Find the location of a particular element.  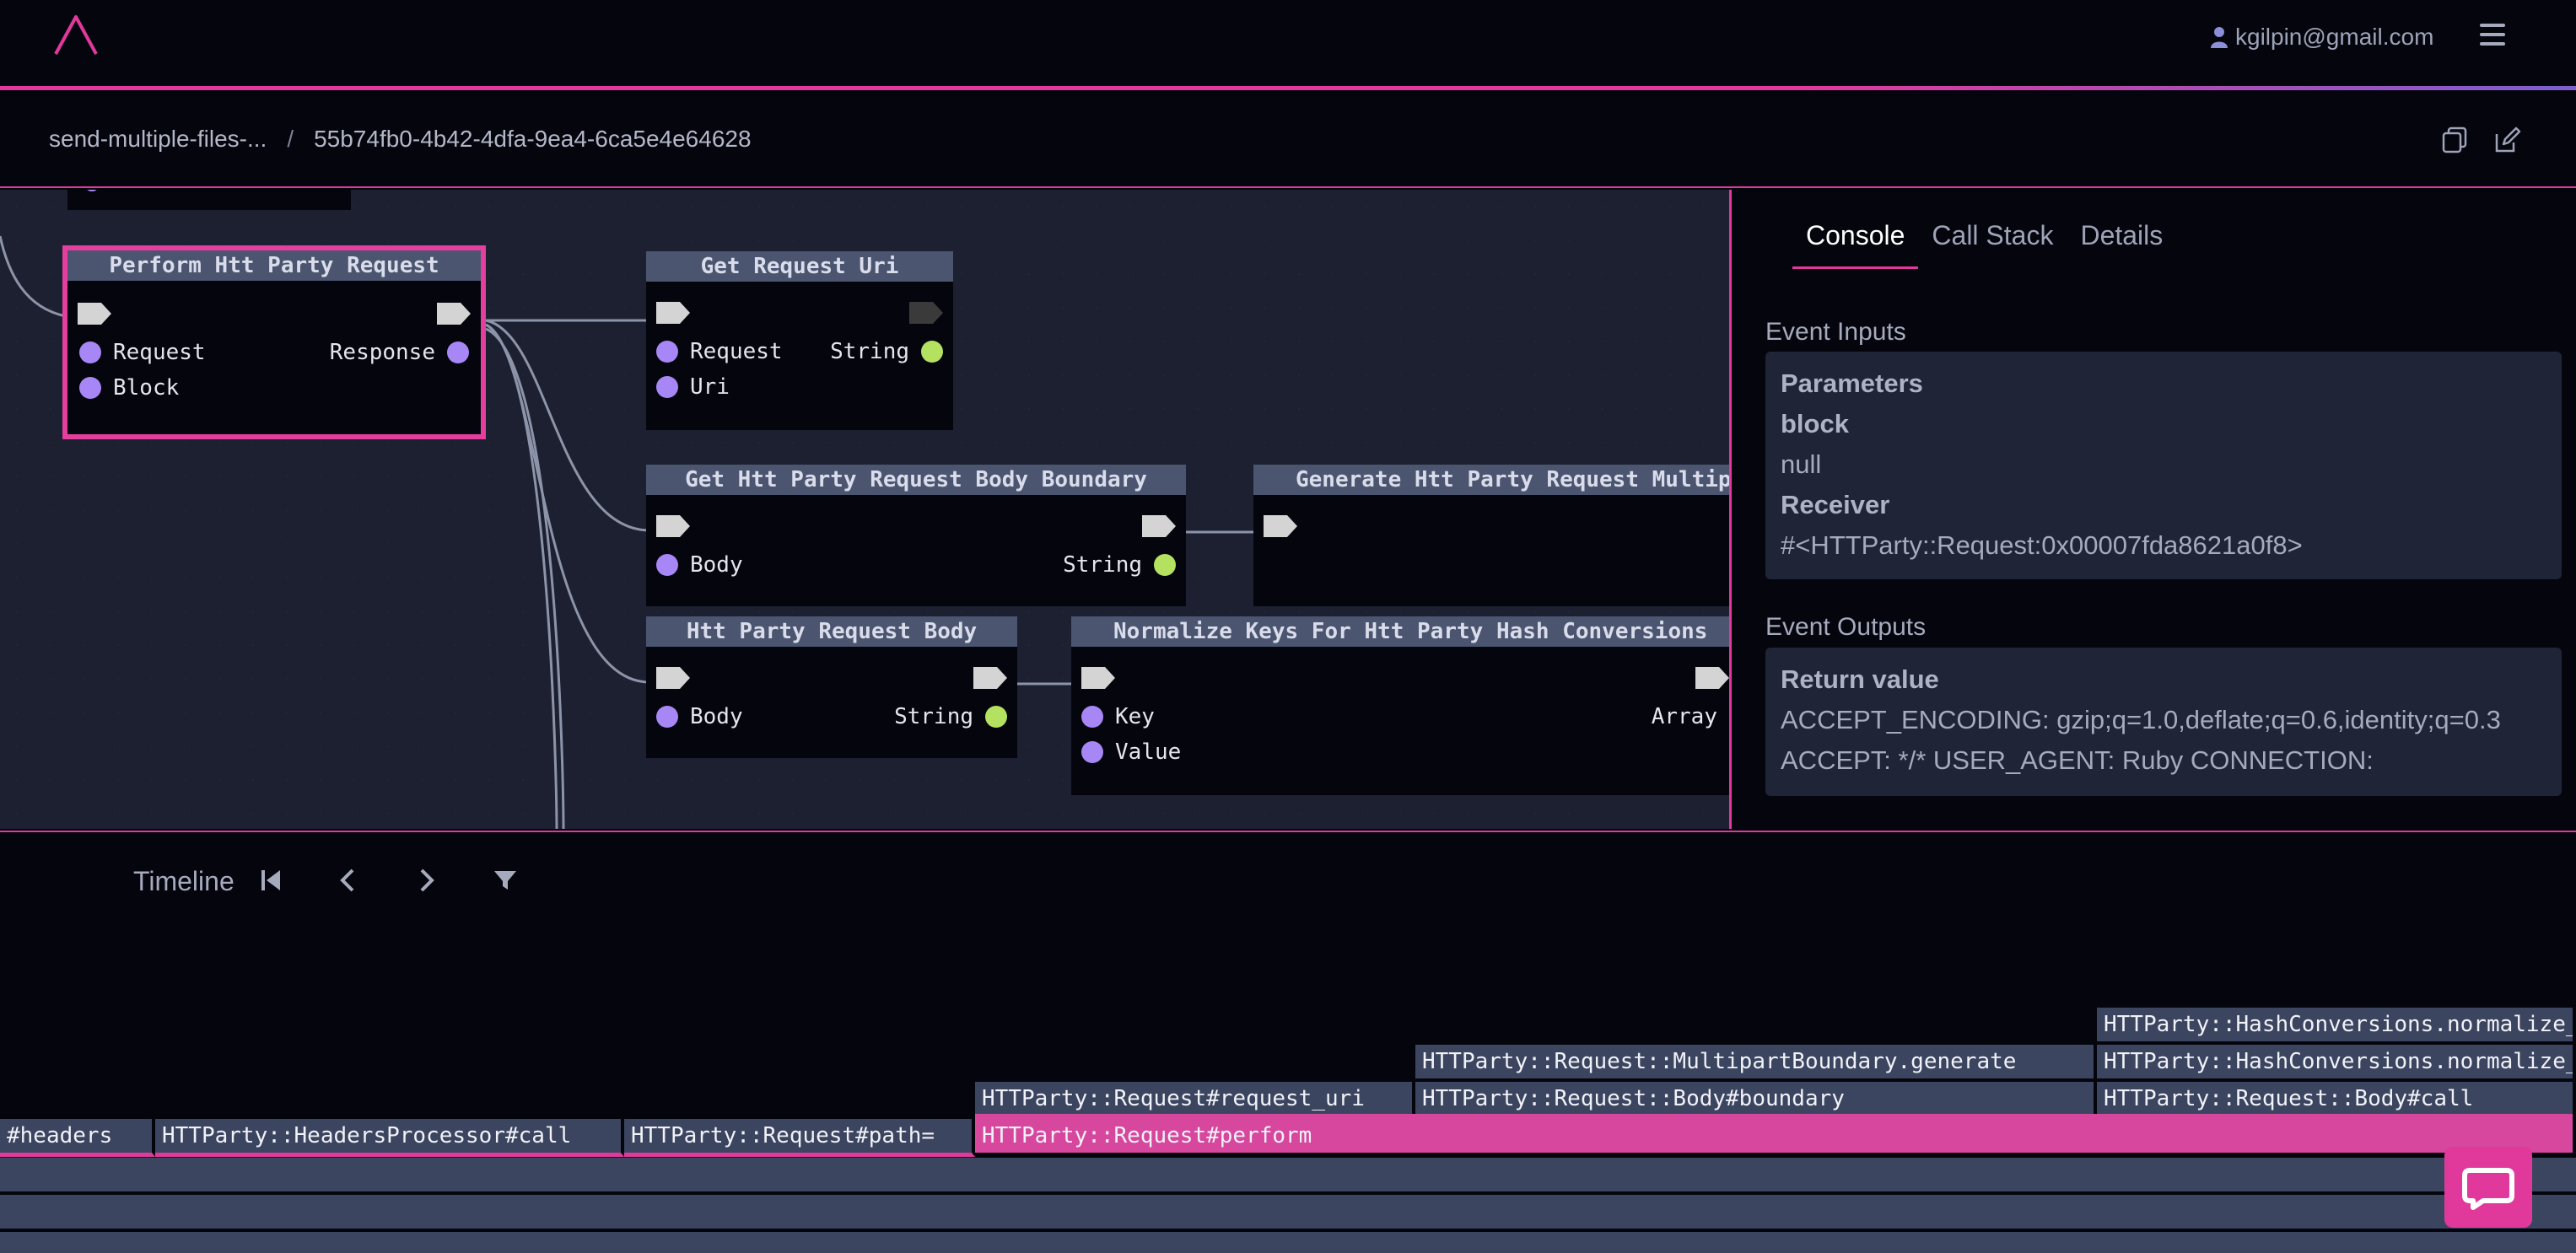

tab-call-stack: Call Stack is located at coordinates (1992, 244).